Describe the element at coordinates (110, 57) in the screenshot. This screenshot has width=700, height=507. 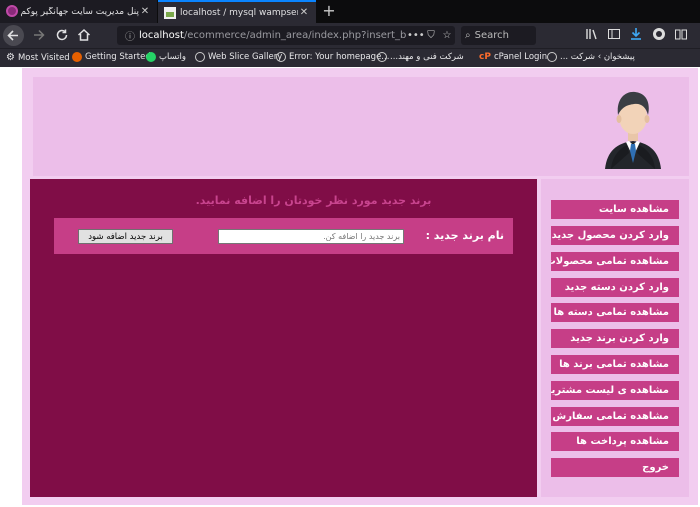
I see `bookmark-getting-started: Getting Started` at that location.